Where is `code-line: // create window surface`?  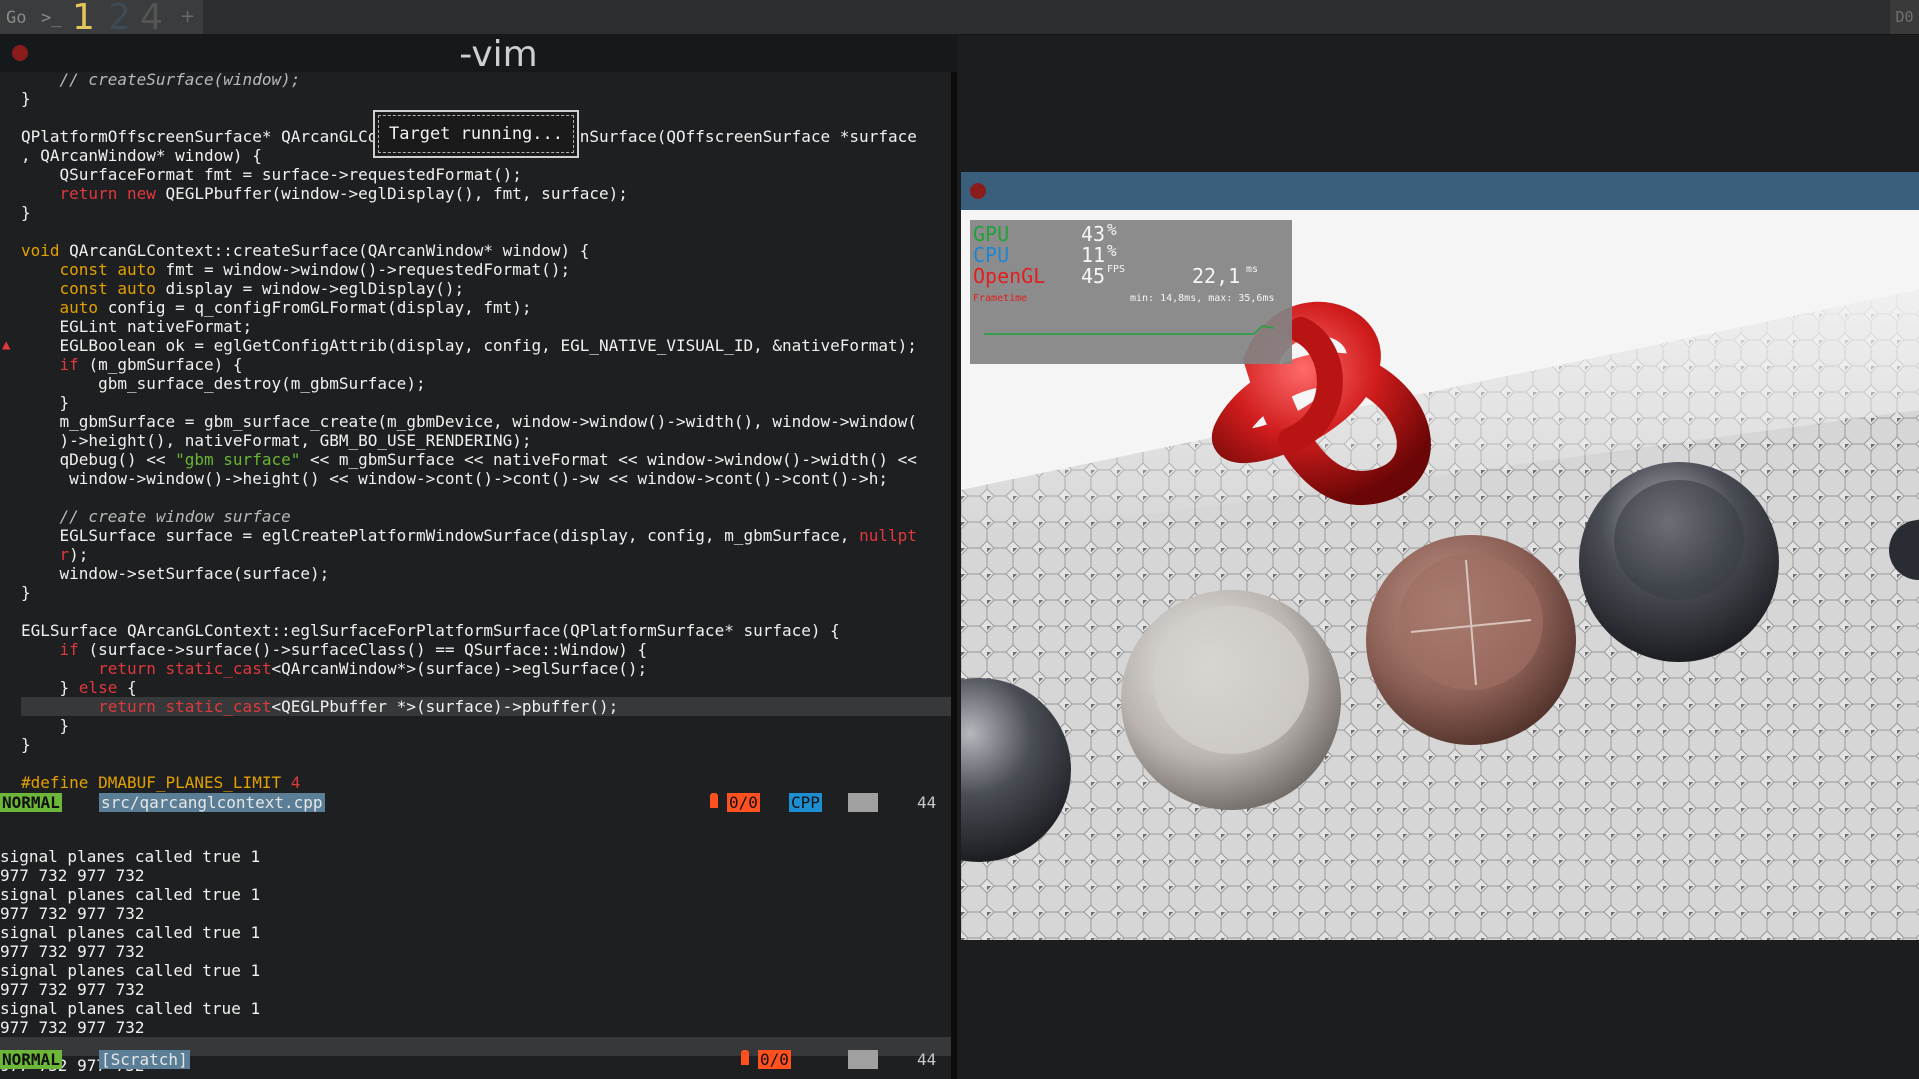
code-line: // create window surface is located at coordinates (475, 516).